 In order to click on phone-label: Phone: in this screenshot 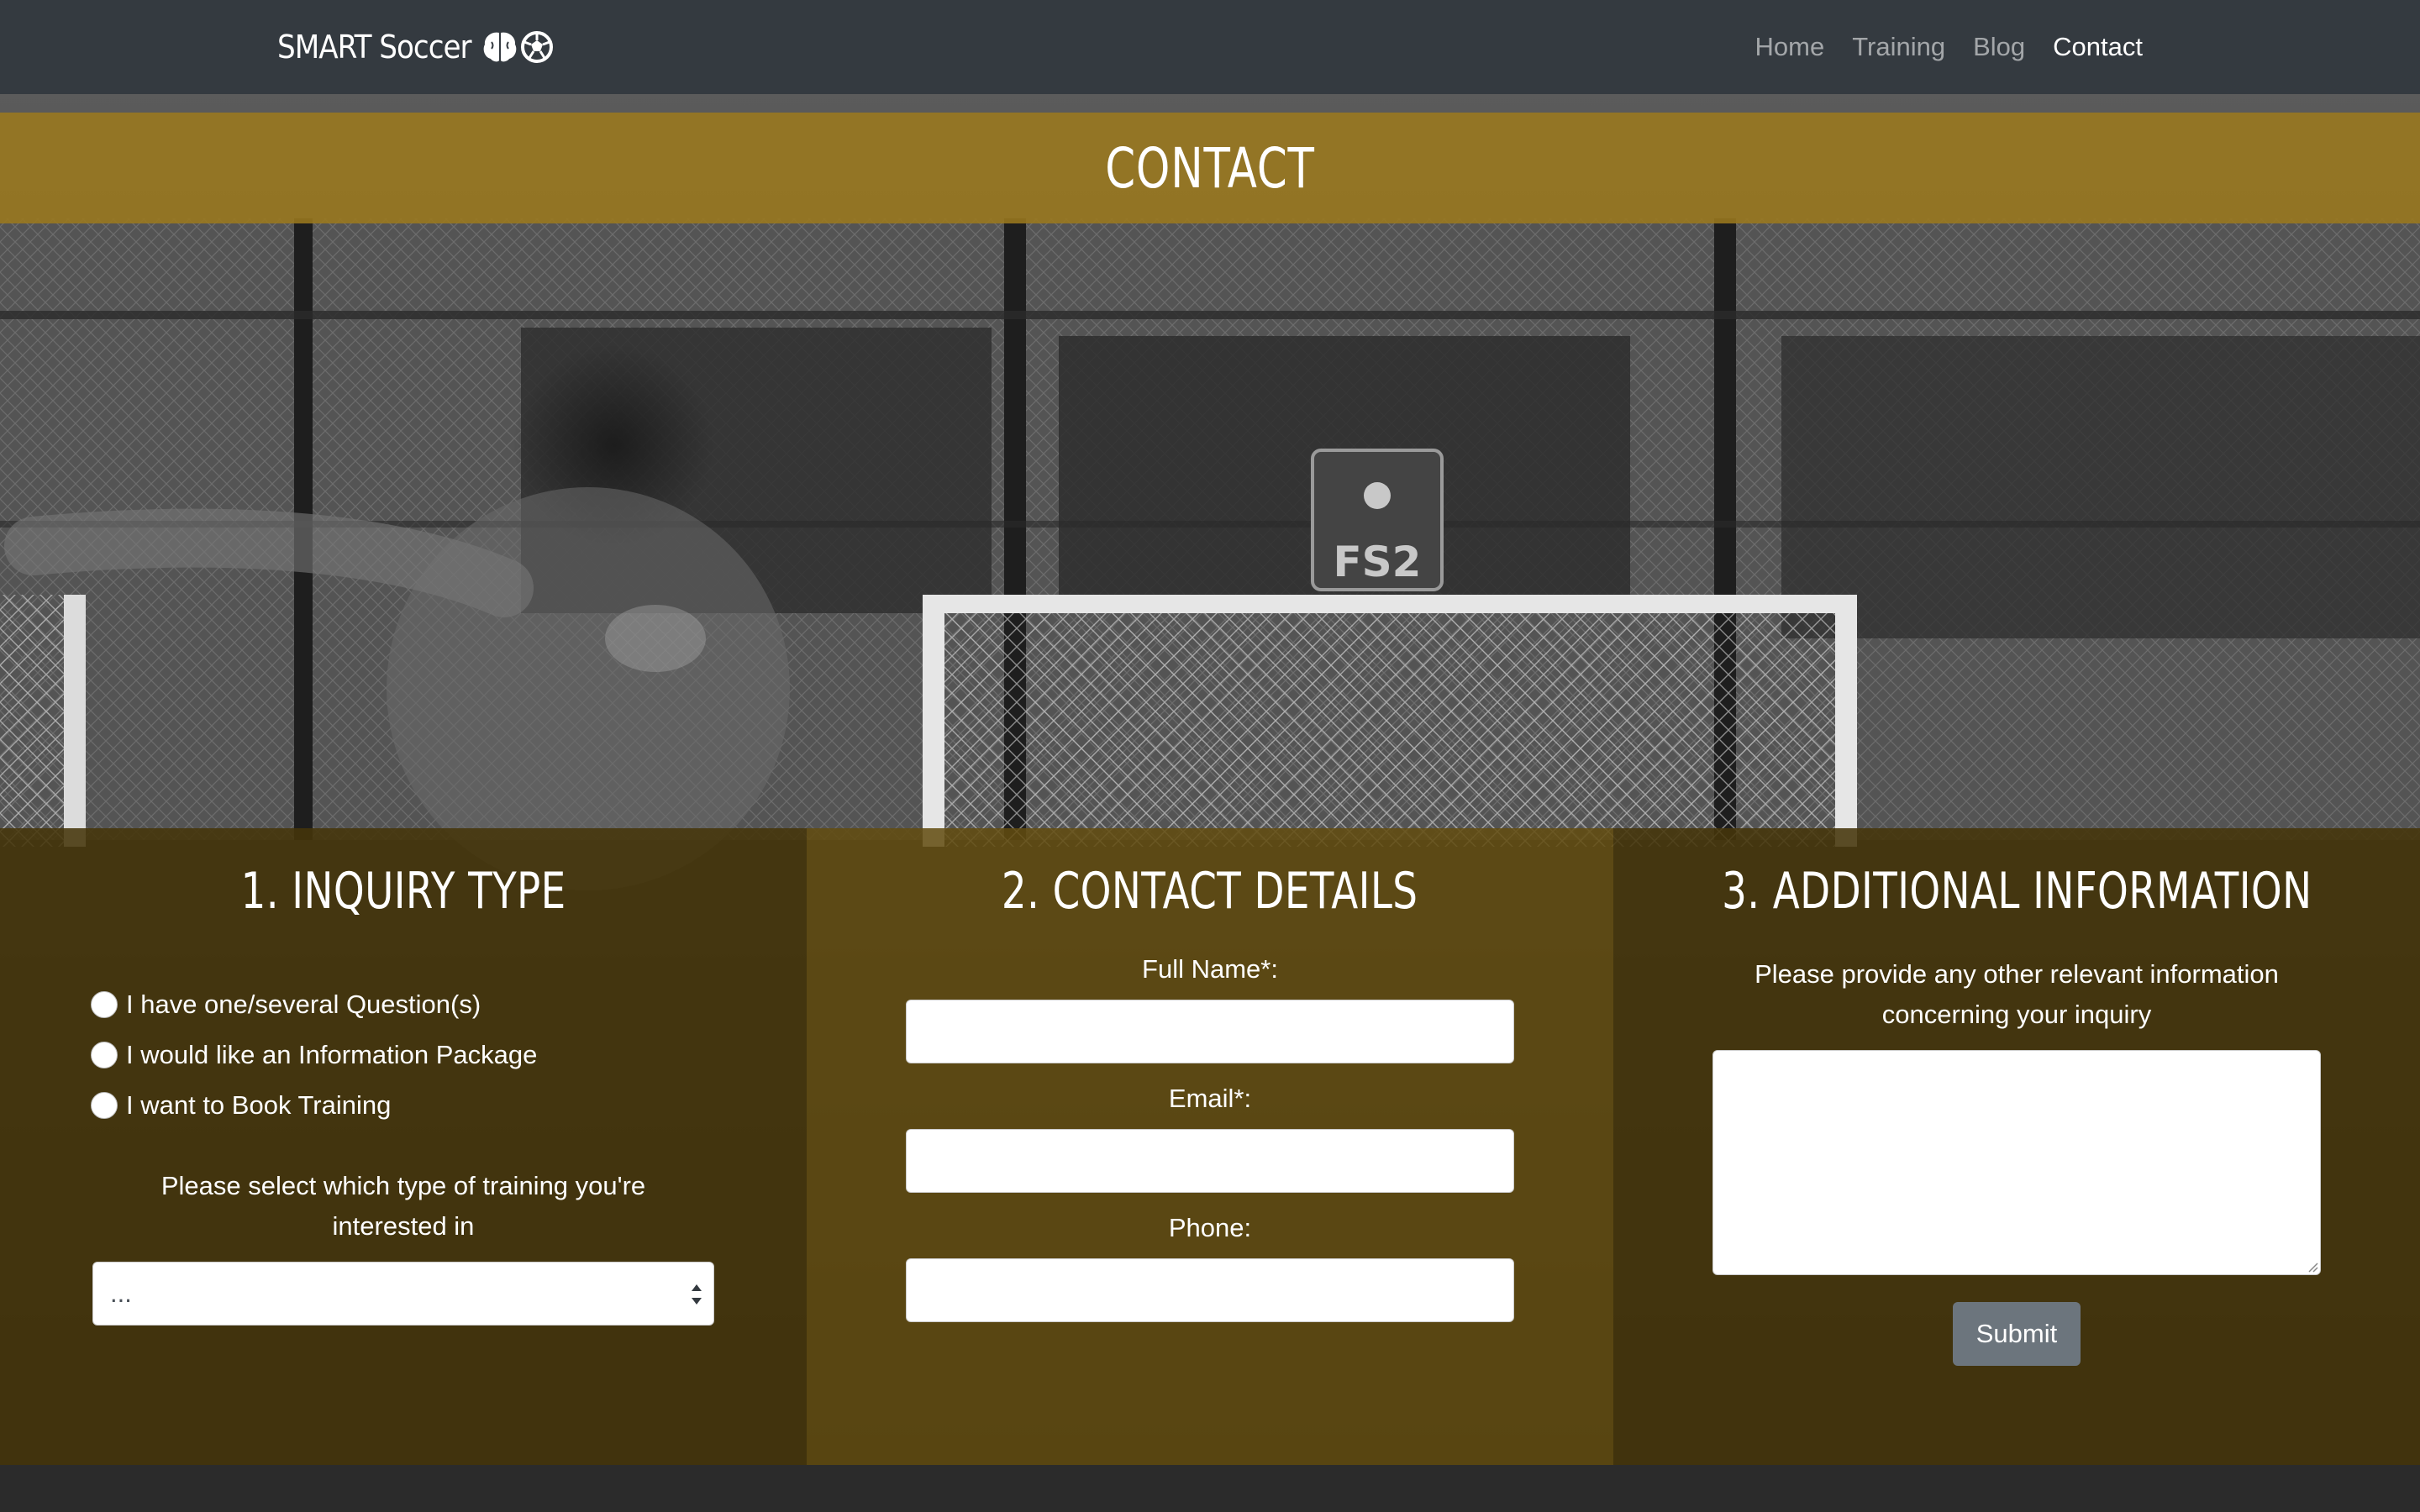, I will do `click(1210, 1227)`.